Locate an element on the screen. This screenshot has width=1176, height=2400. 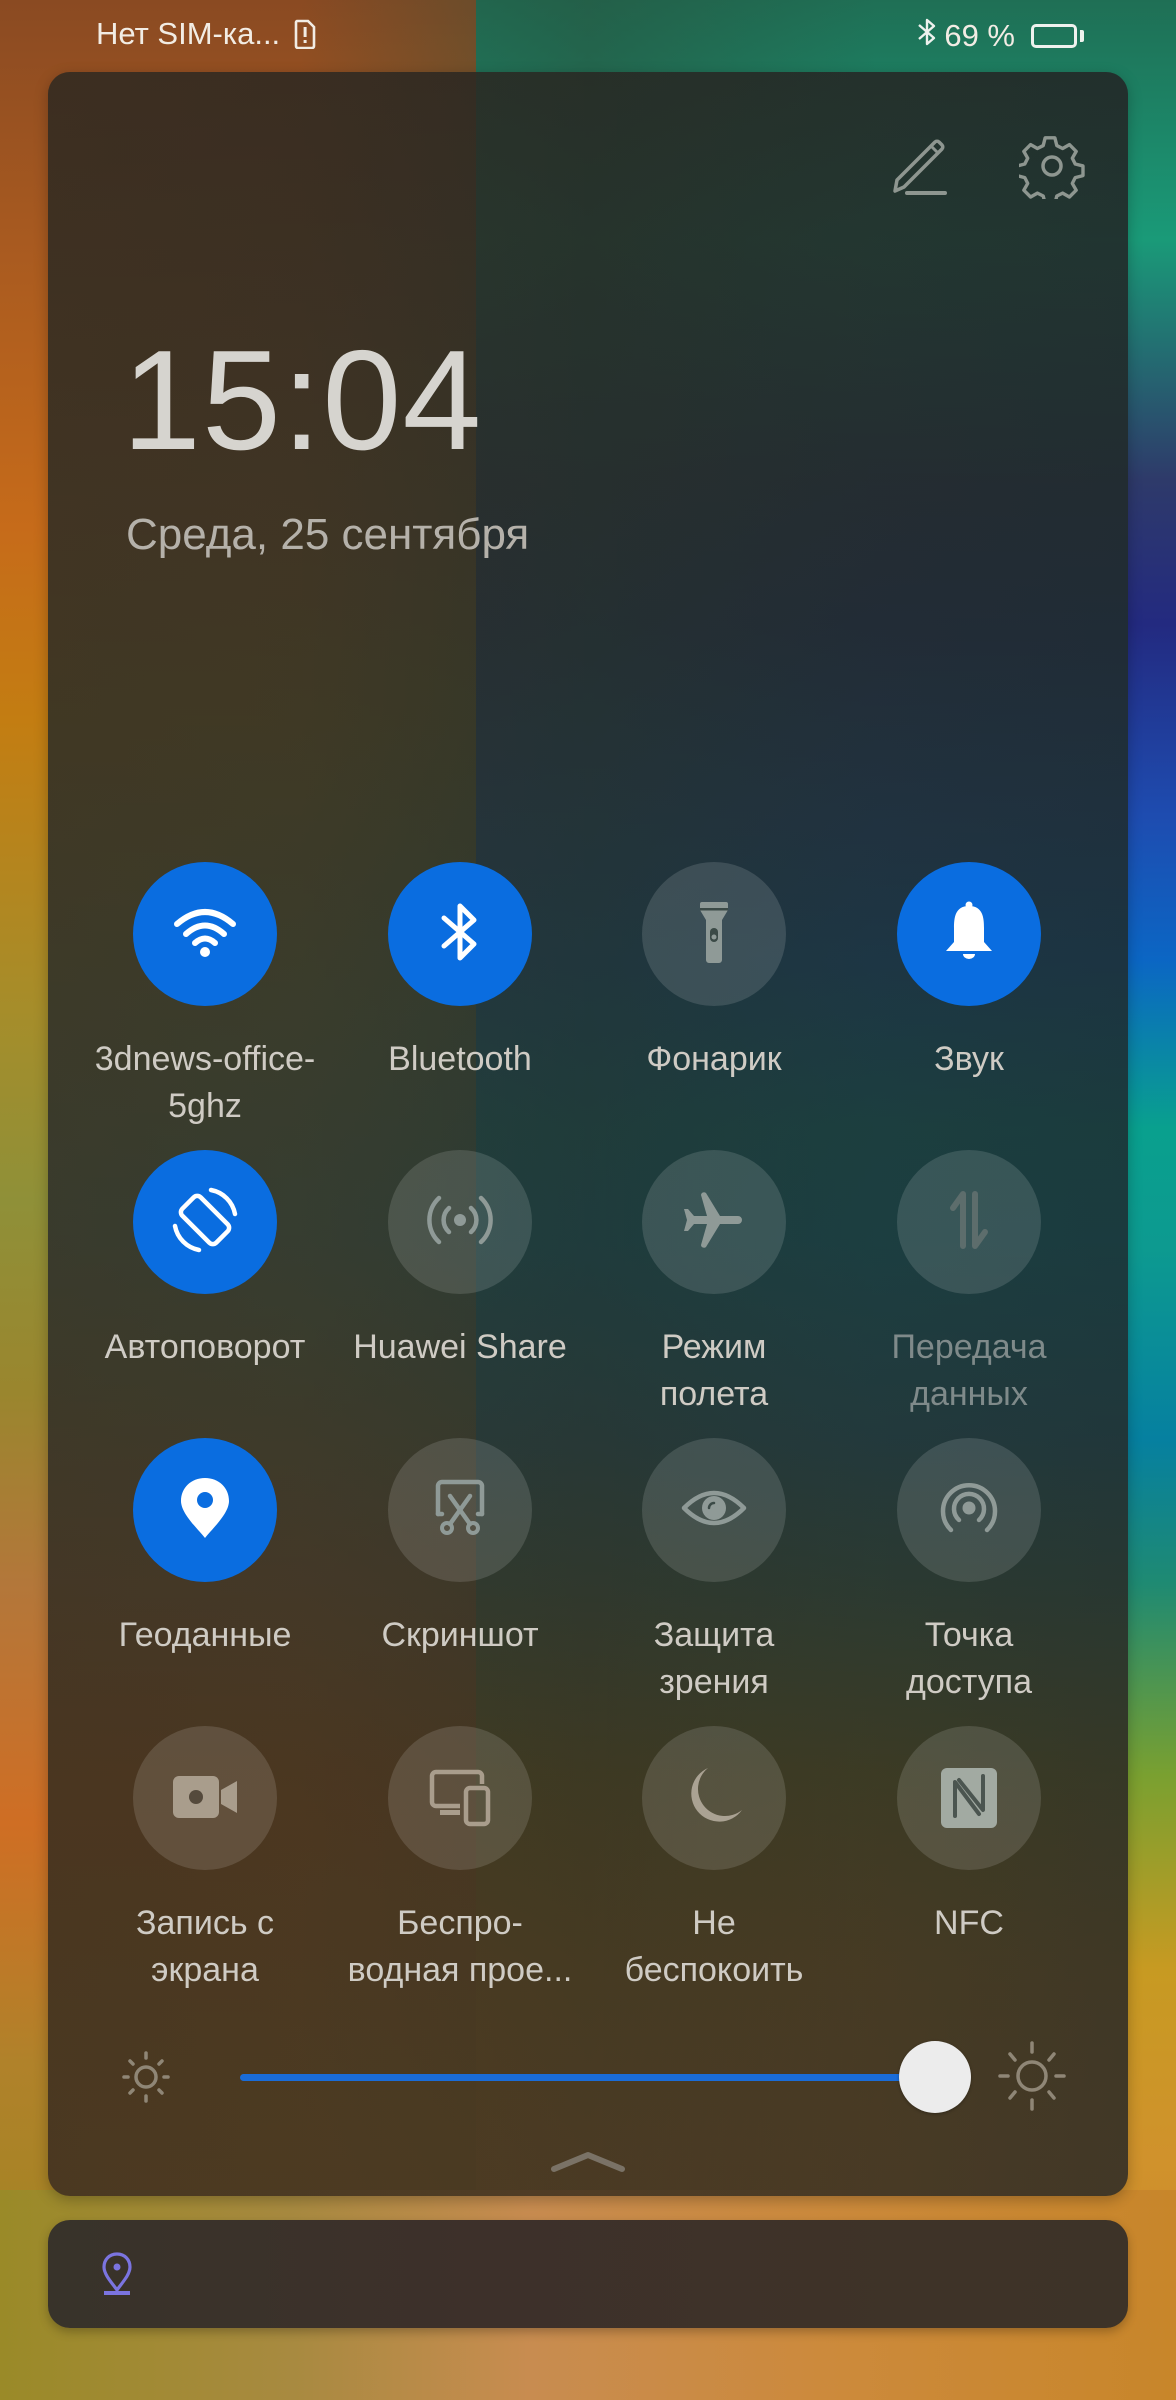
tile-hotspot-button is located at coordinates (969, 1510).